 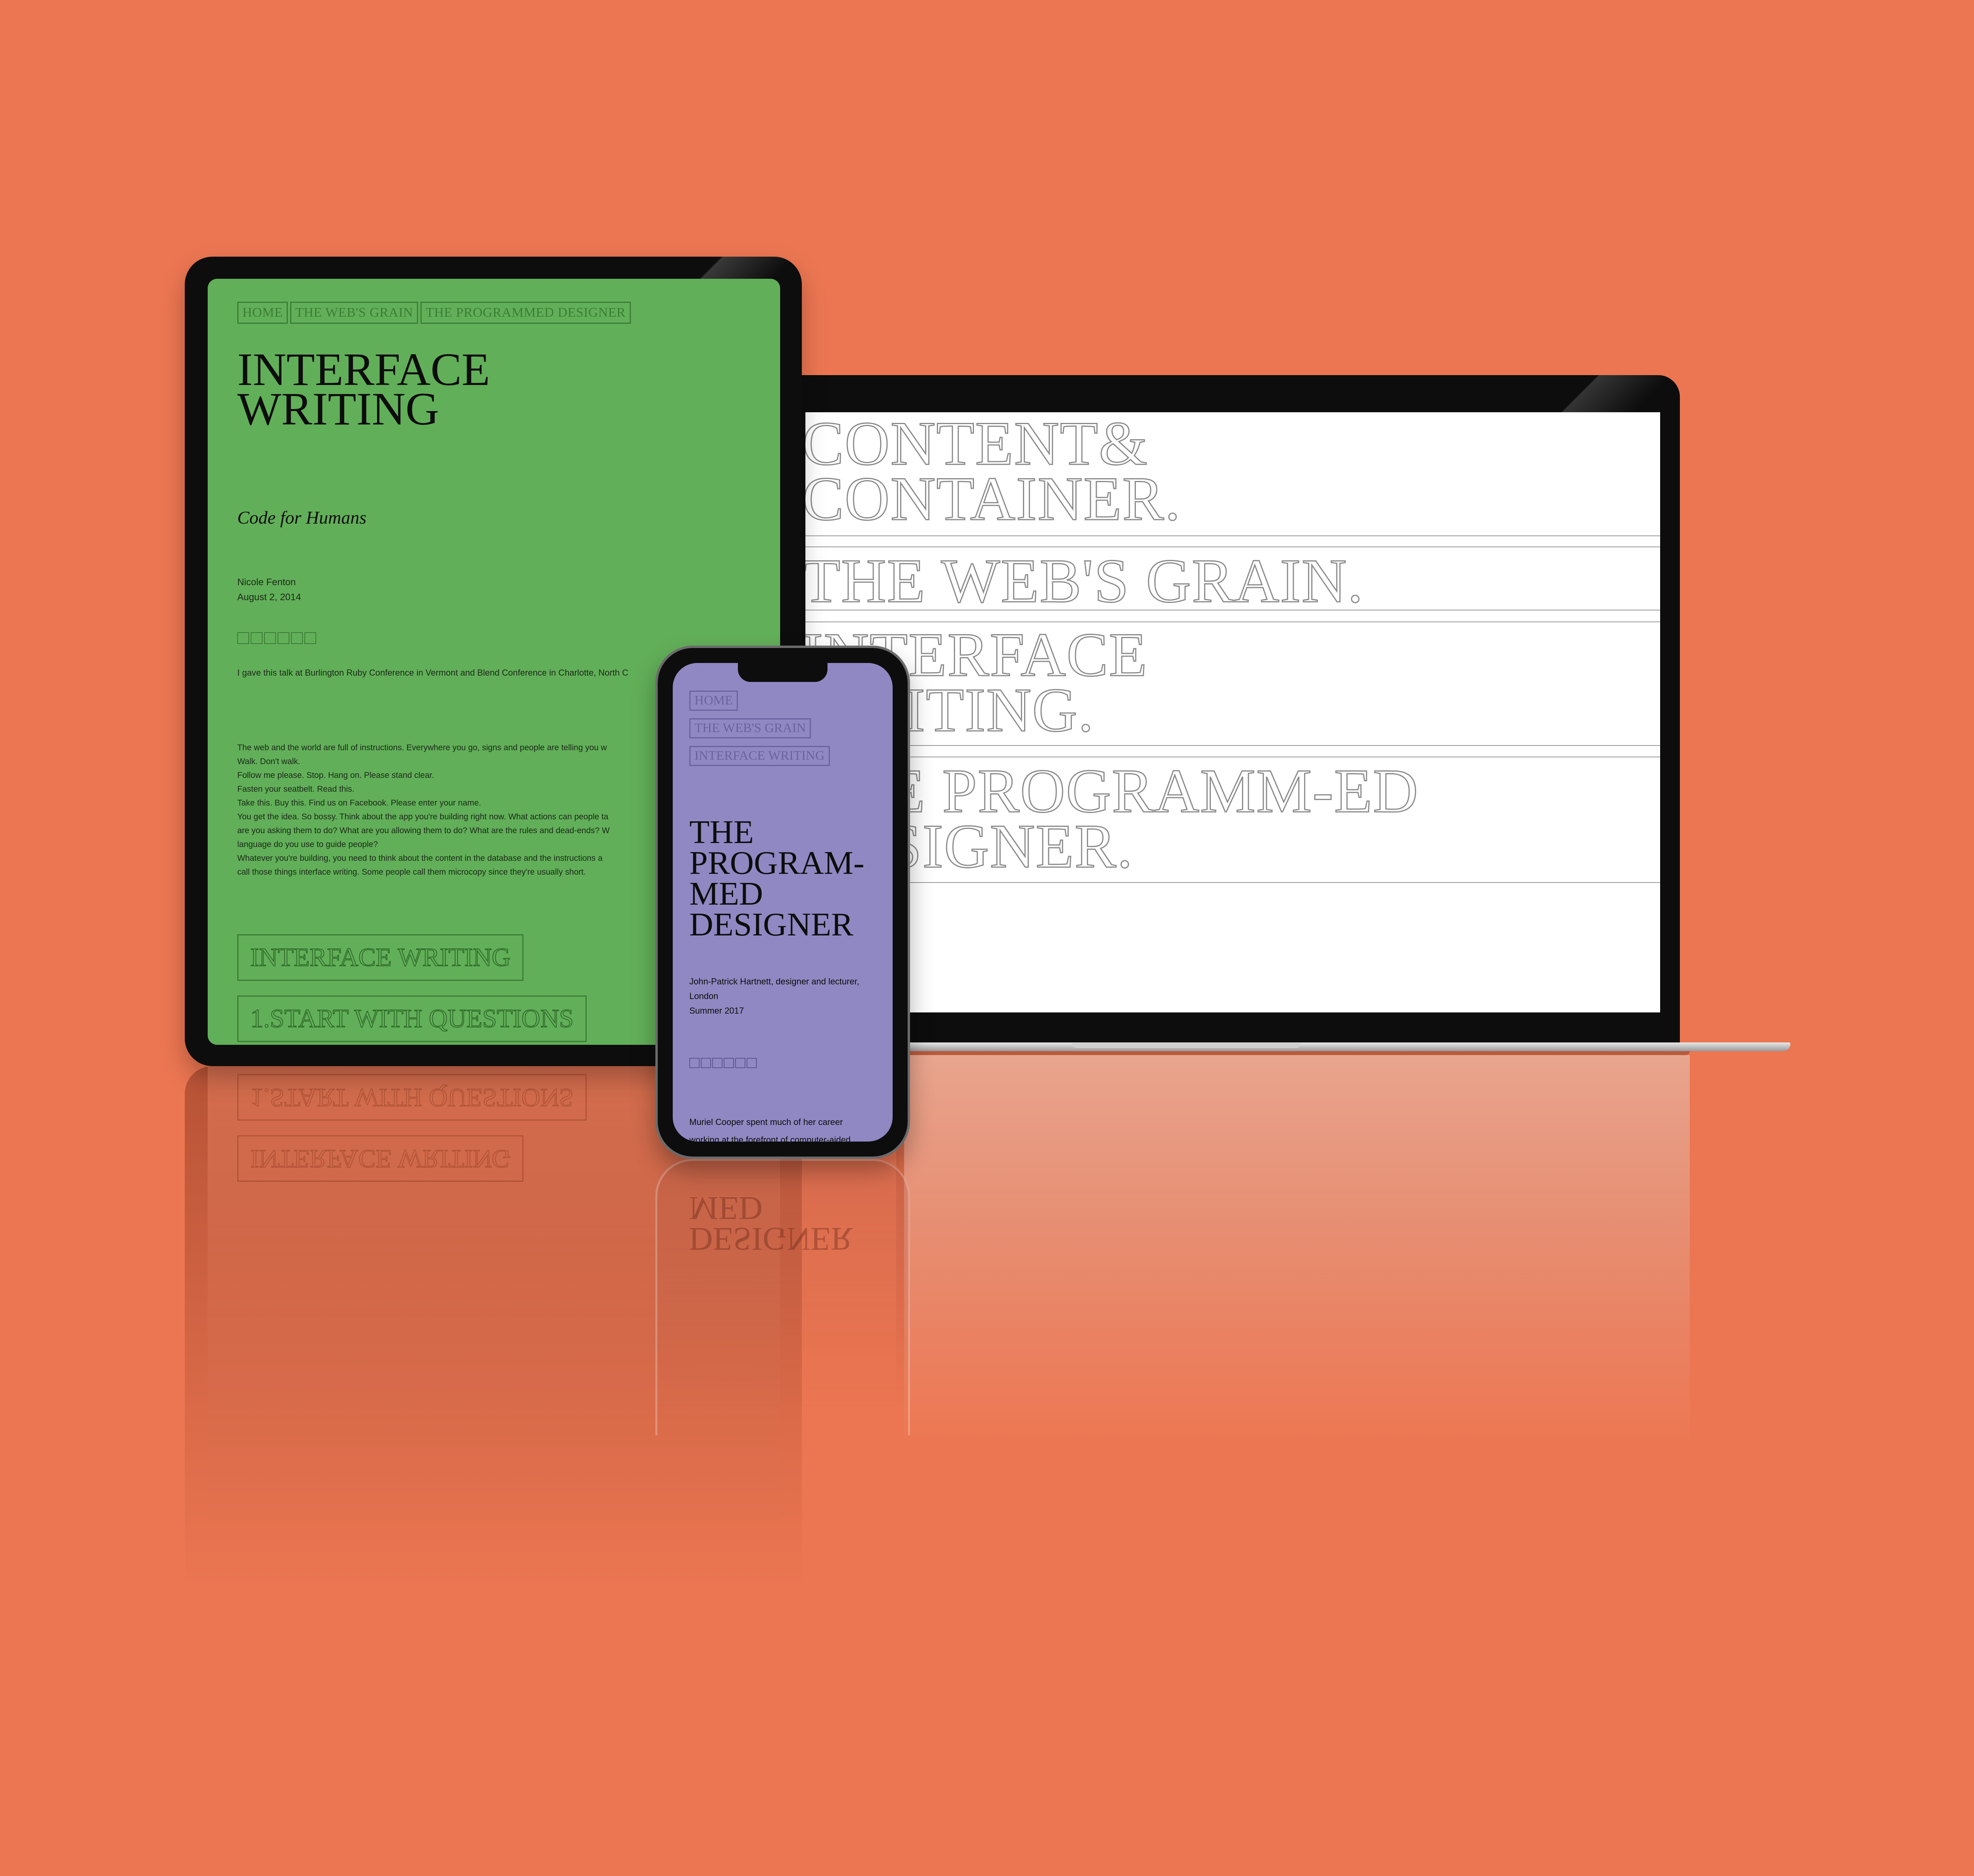 I want to click on phone-reflection: DESIGNER MED, so click(x=782, y=1297).